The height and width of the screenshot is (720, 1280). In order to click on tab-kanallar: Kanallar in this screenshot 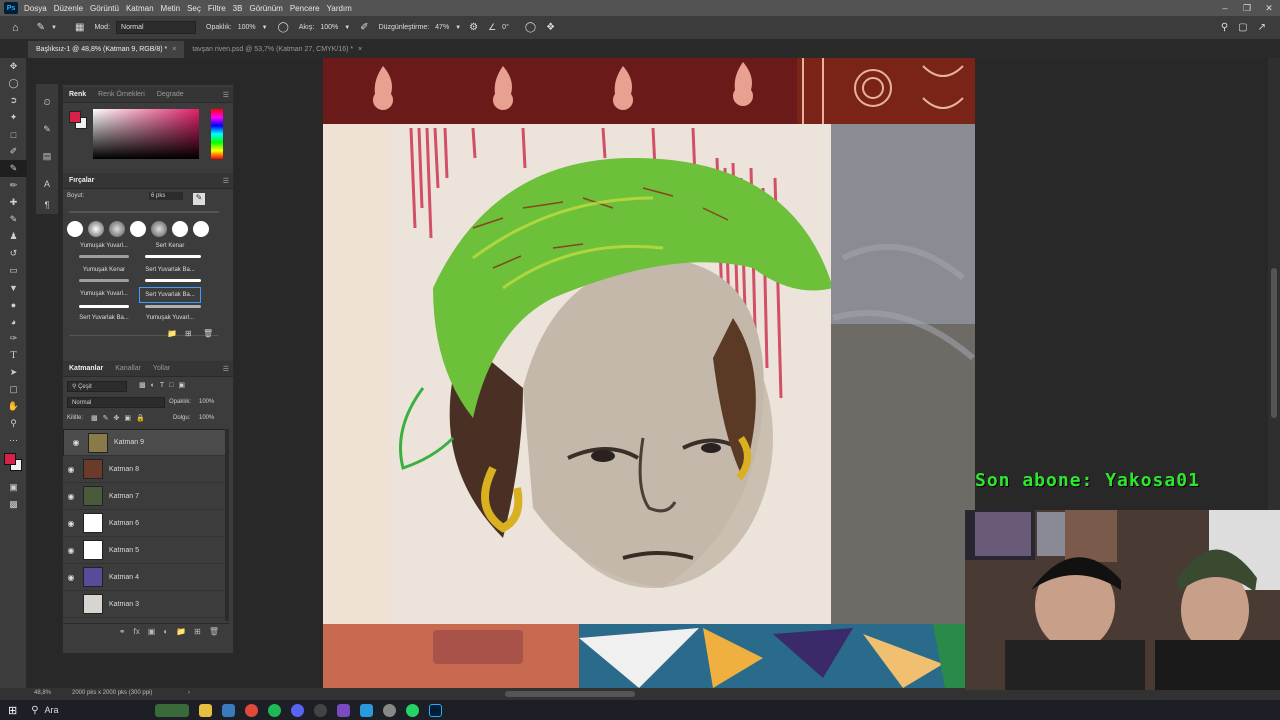, I will do `click(128, 368)`.